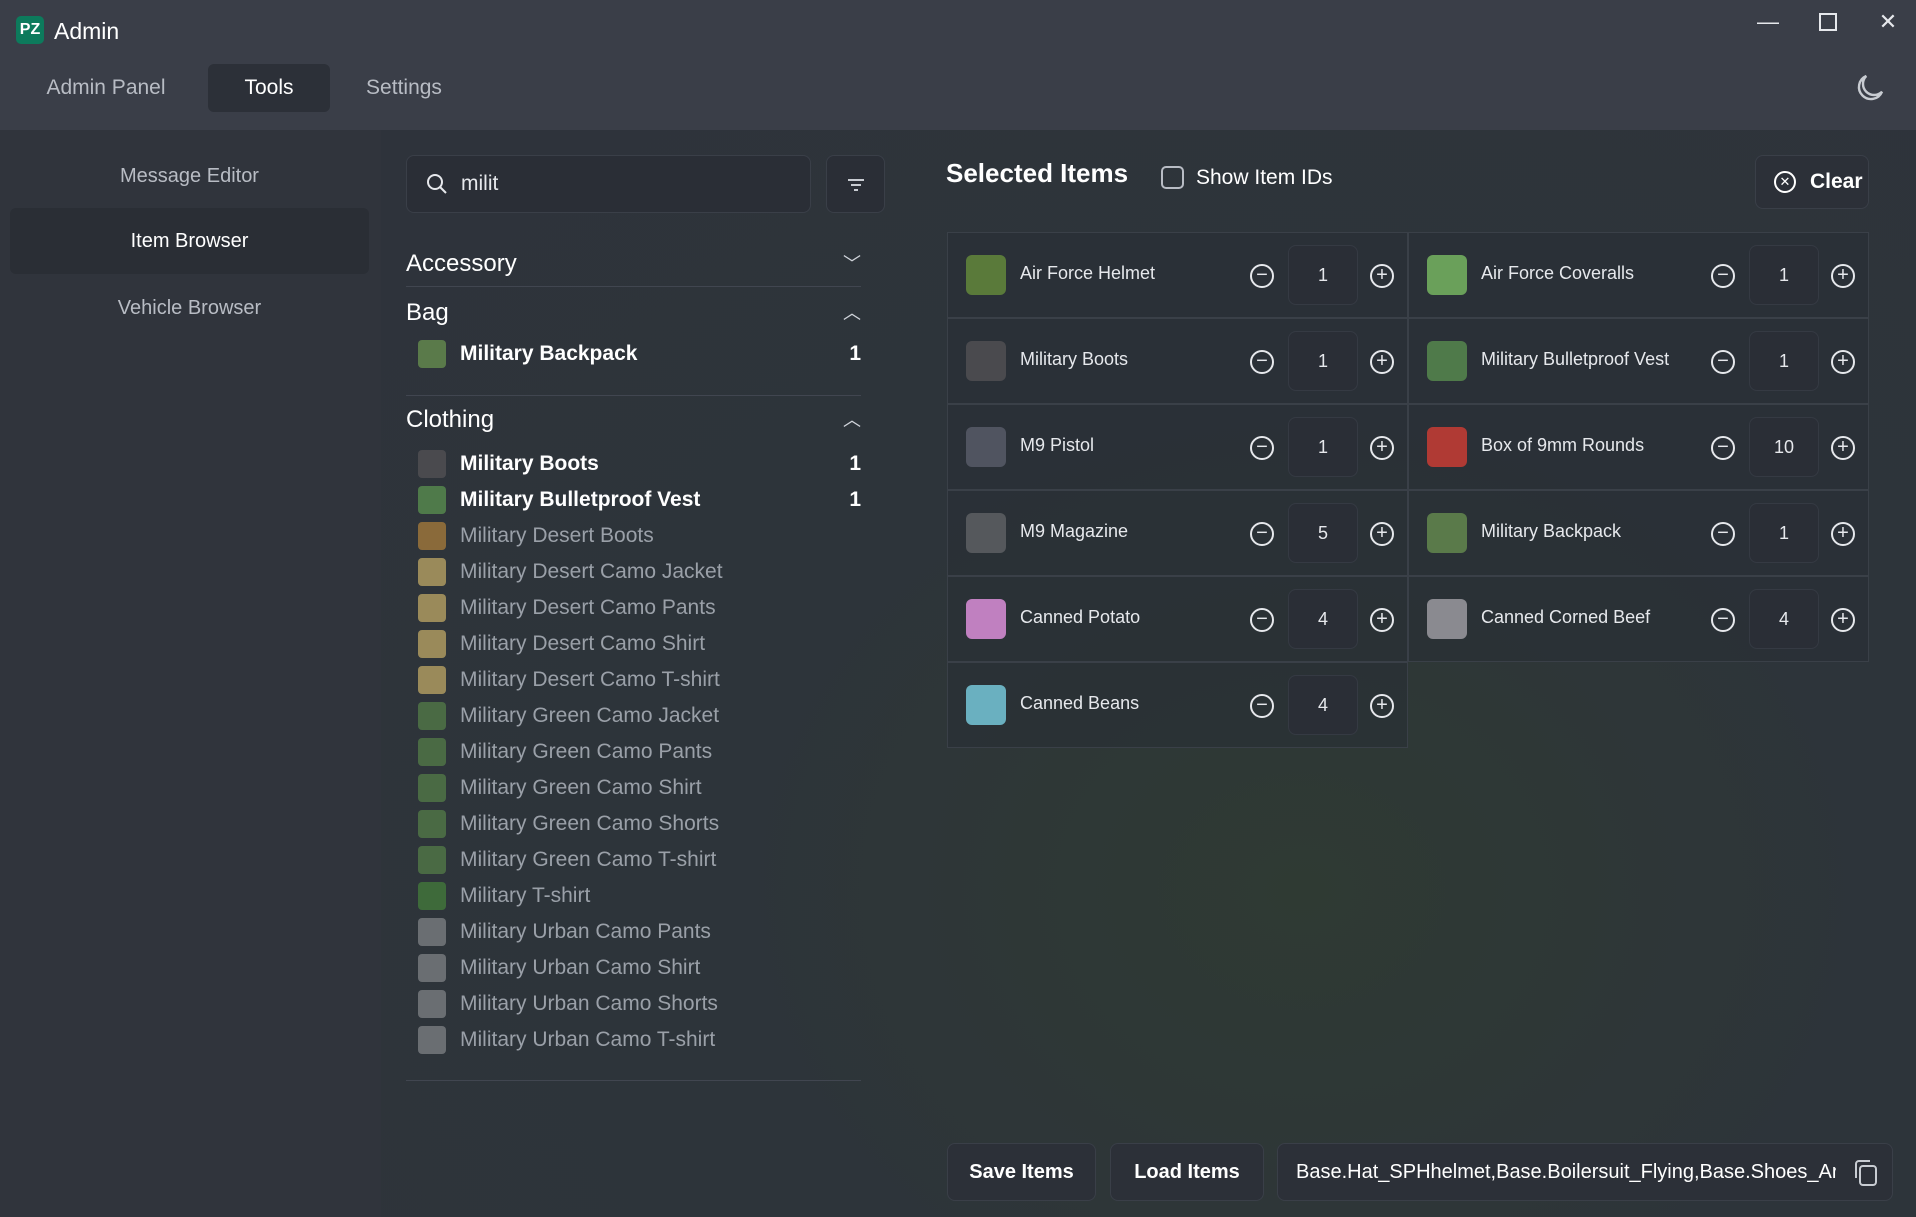 This screenshot has height=1217, width=1916. Describe the element at coordinates (639, 1004) in the screenshot. I see `list-item: Military Urban Camo Shorts` at that location.